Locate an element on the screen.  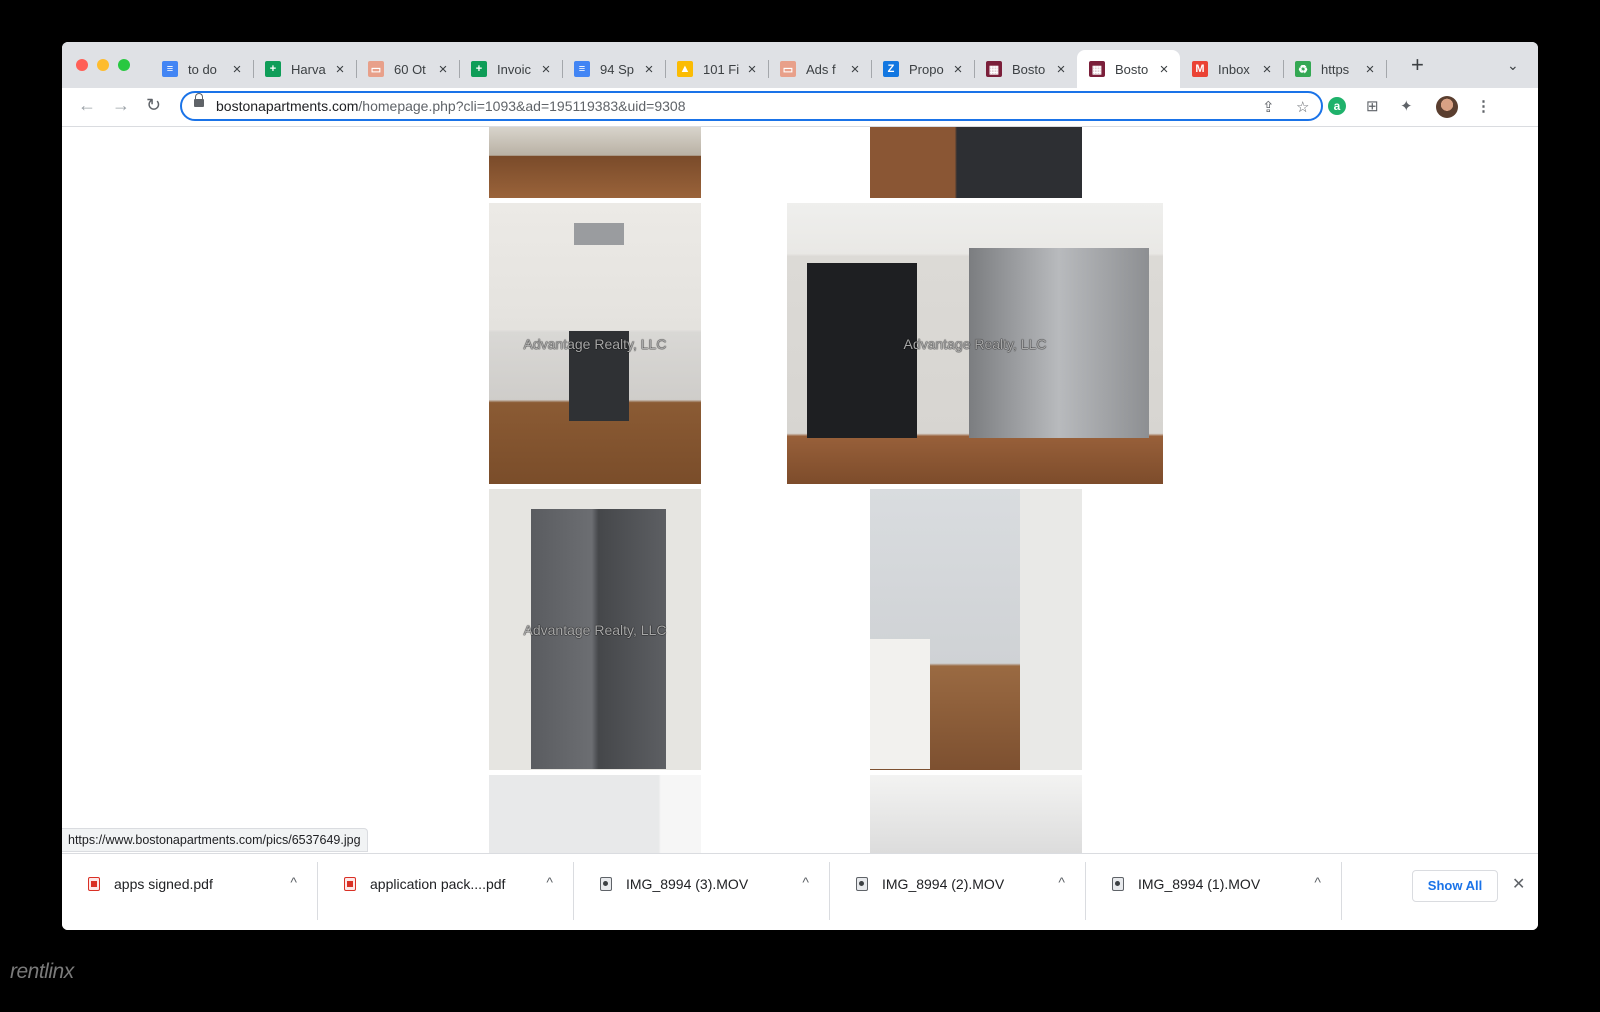
share-icon: ⇪ is located at coordinates (1268, 107).